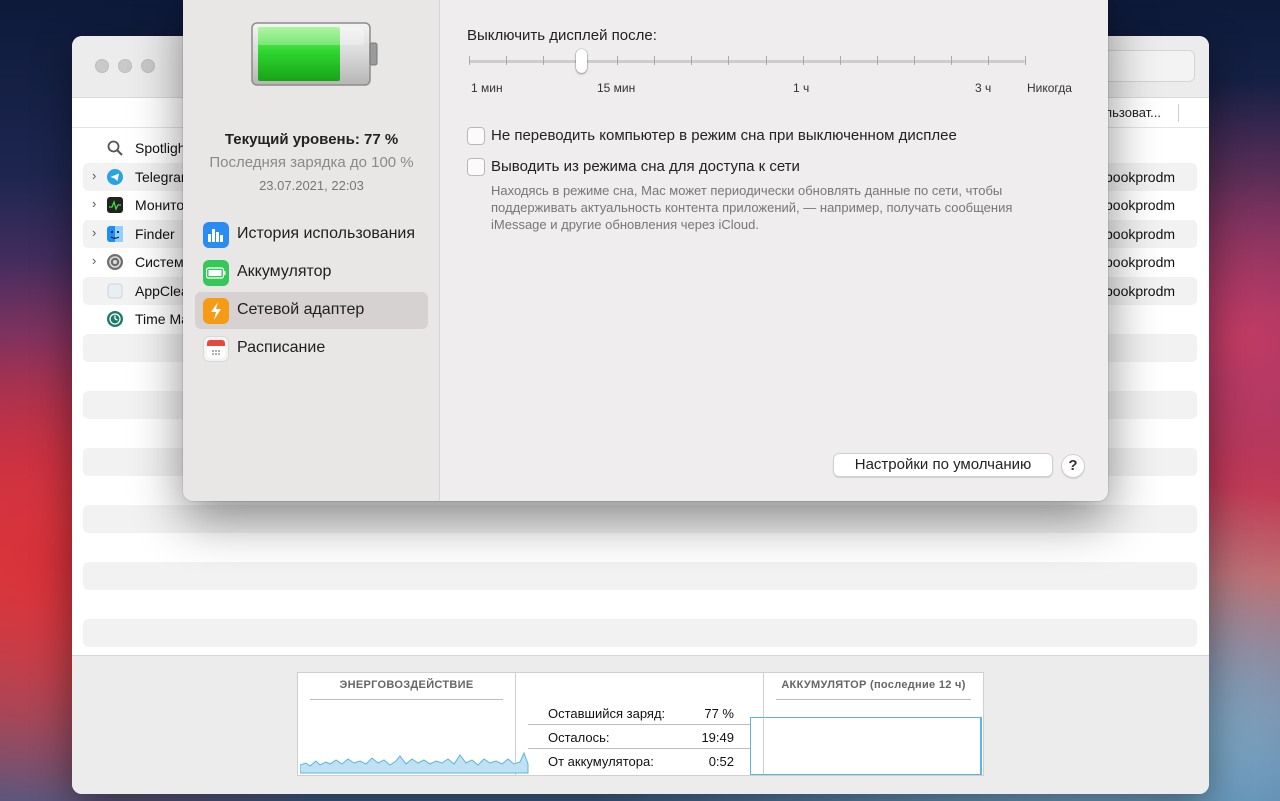  Describe the element at coordinates (284, 271) in the screenshot. I see `sidebar-item-label: Аккумулятор` at that location.